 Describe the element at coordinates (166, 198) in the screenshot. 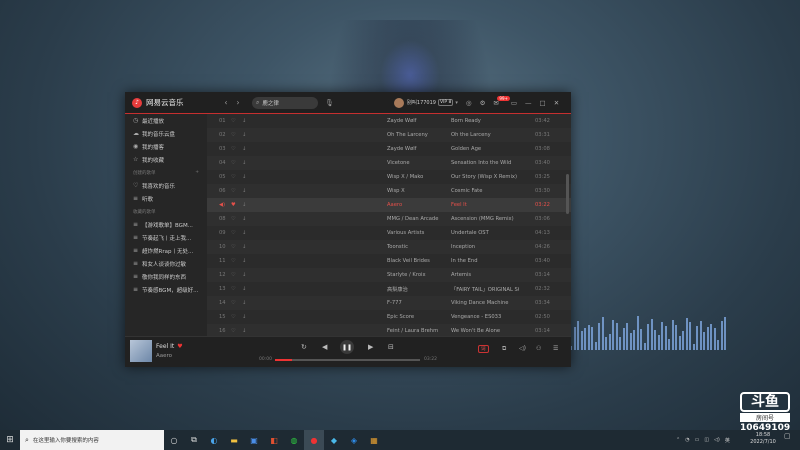

I see `sidebar-item: ≡ 听歌` at that location.